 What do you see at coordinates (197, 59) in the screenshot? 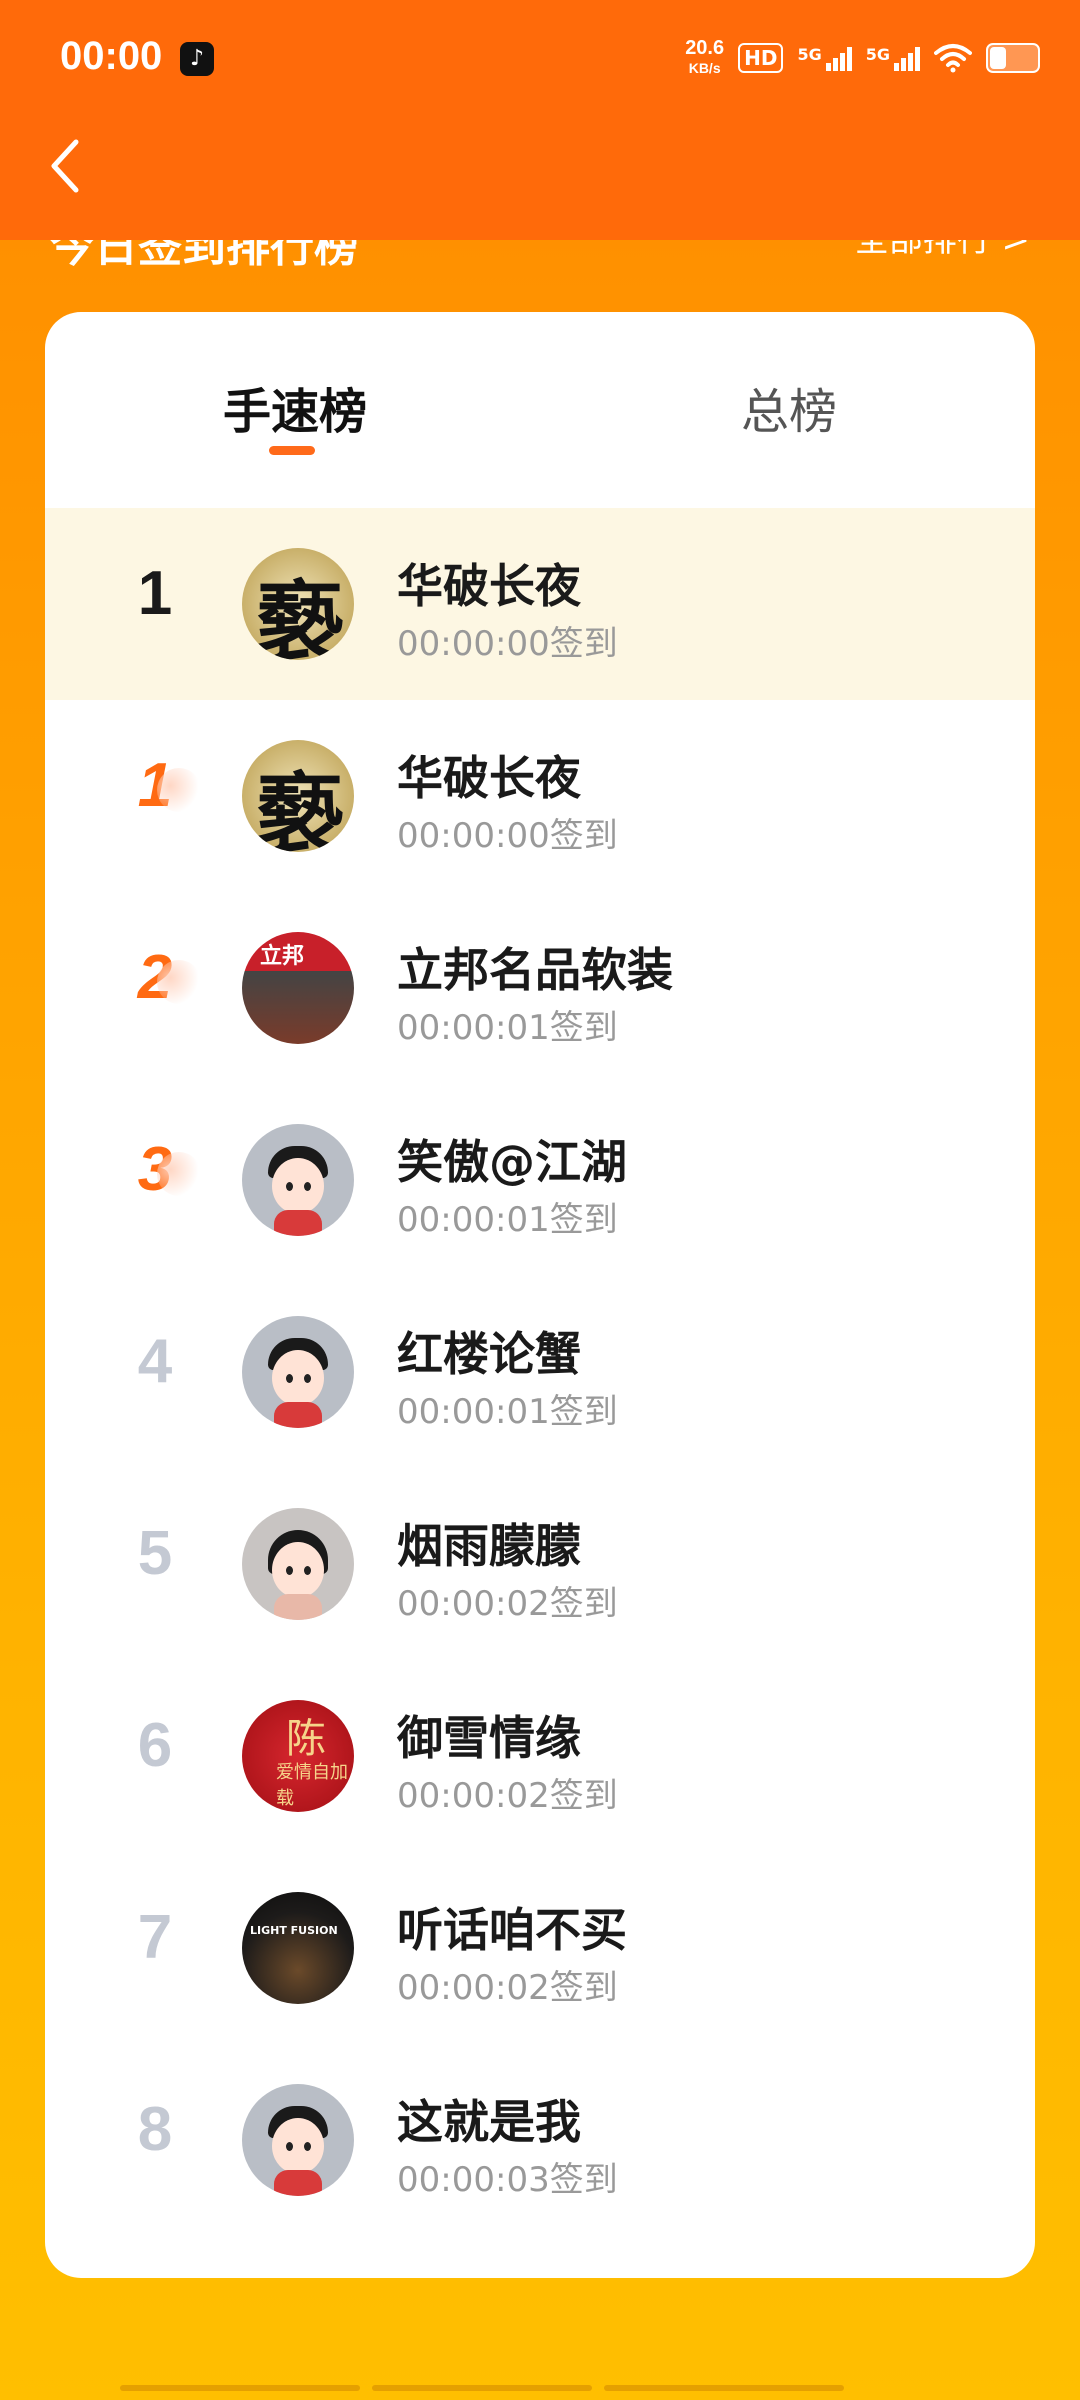
I see `tiktok-notification-icon: ♪` at bounding box center [197, 59].